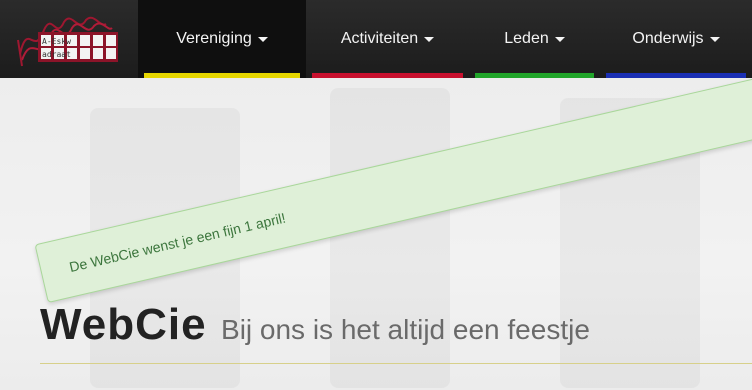  I want to click on nav-label: Vereniging, so click(214, 38).